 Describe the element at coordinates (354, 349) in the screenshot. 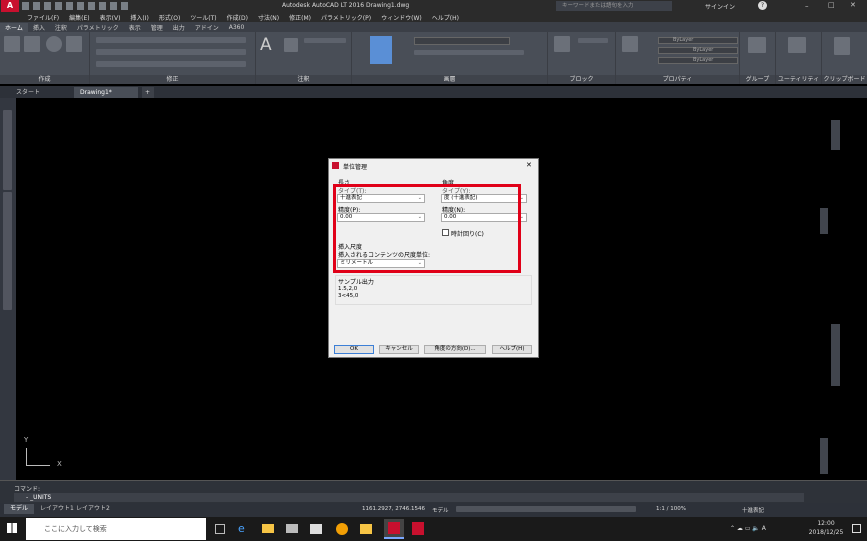

I see `ok-button: OK` at that location.